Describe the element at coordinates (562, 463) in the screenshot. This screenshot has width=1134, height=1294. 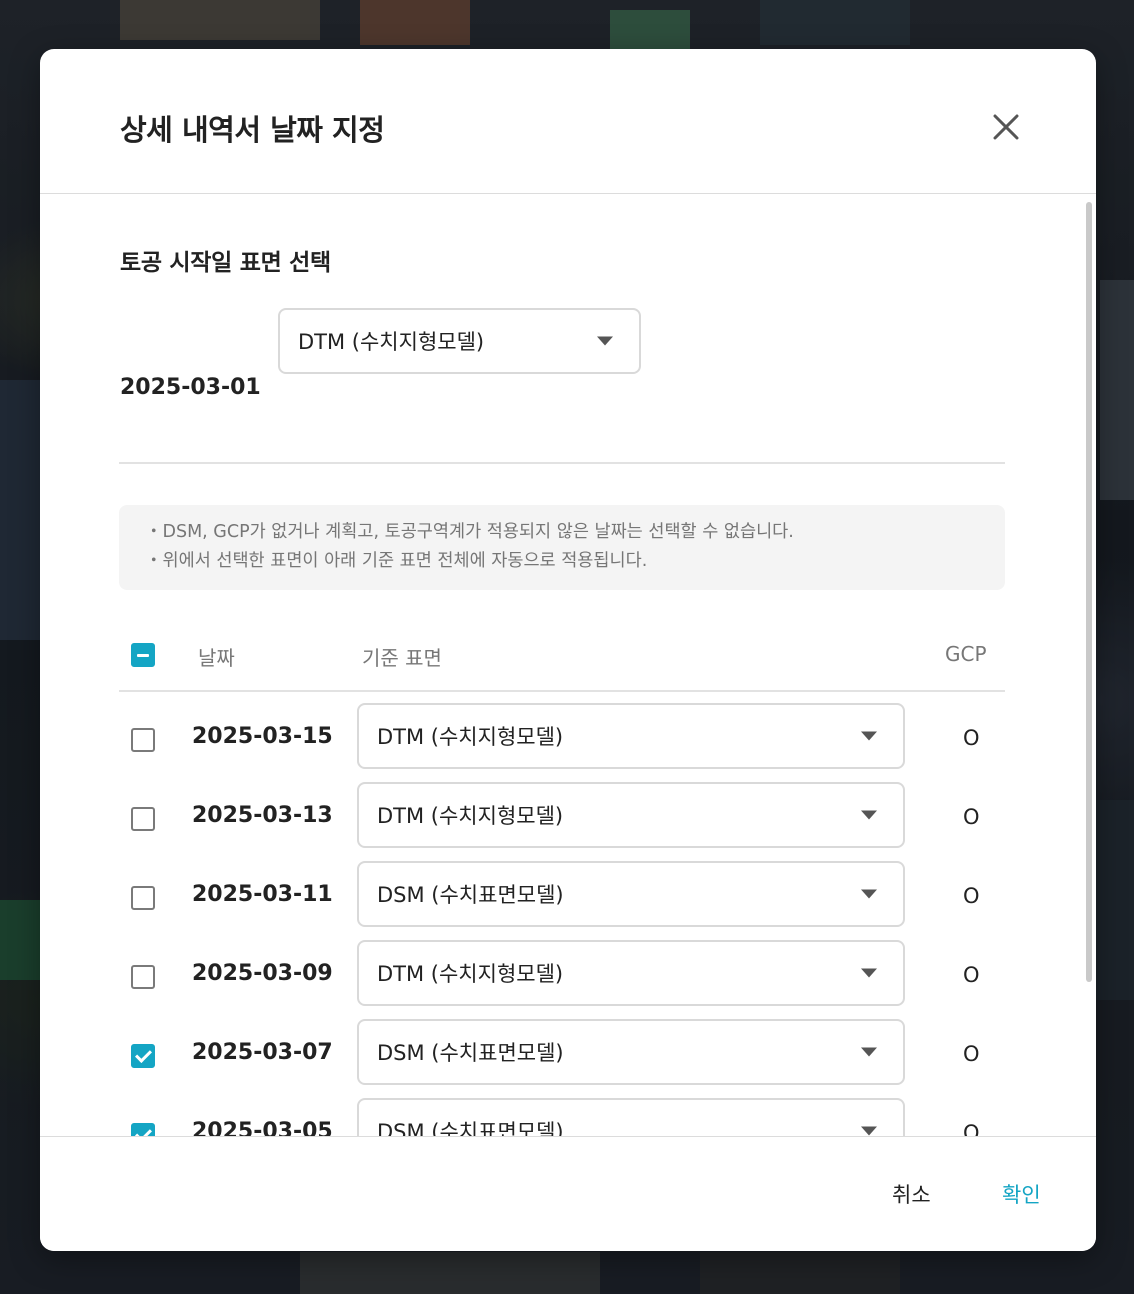
I see `section-divider` at that location.